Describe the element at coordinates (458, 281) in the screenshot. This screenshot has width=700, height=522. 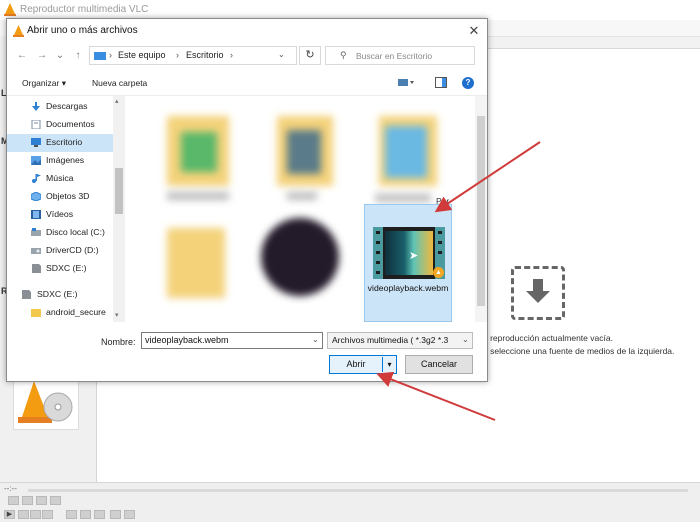
I see `annotation-arrows` at that location.